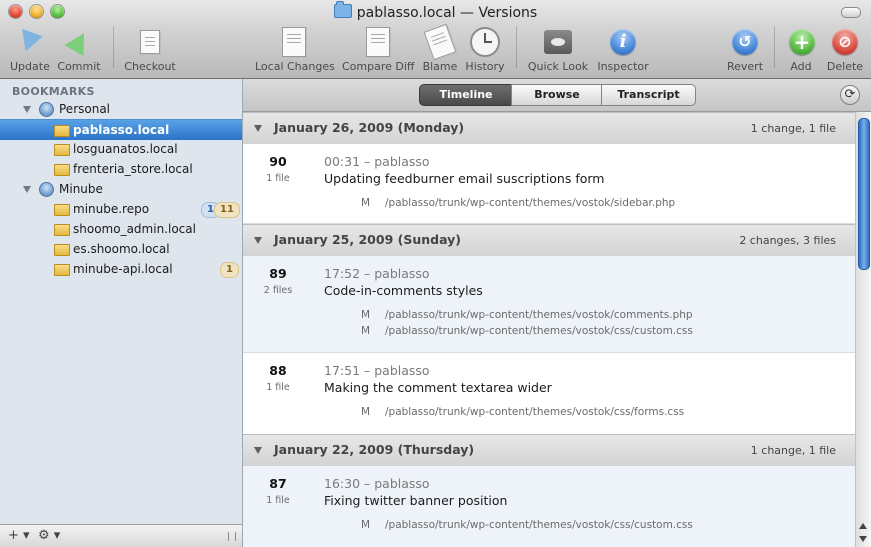 This screenshot has width=871, height=547. Describe the element at coordinates (278, 161) in the screenshot. I see `revision-number: 90` at that location.